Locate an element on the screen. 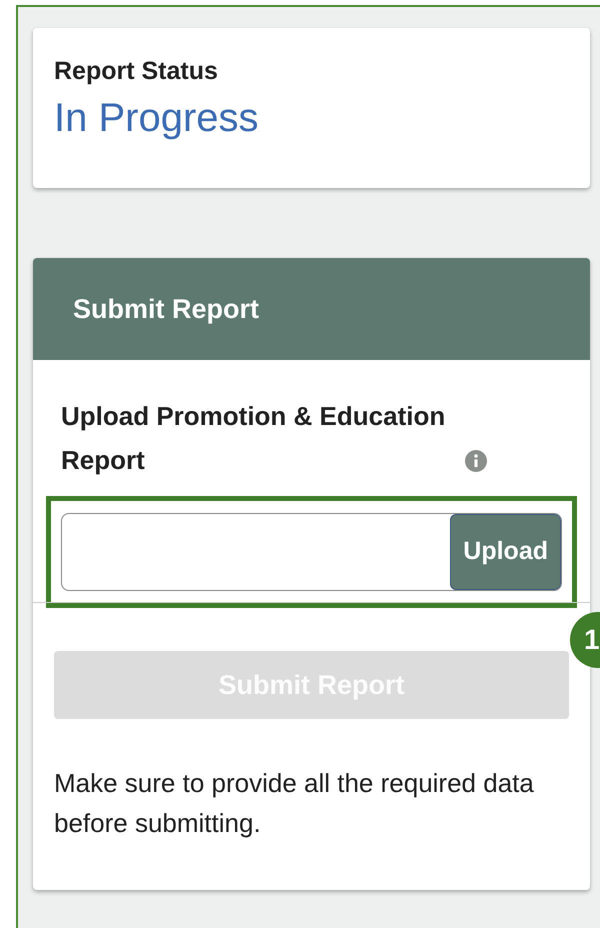 Image resolution: width=600 pixels, height=928 pixels. upload-button: Upload is located at coordinates (505, 552).